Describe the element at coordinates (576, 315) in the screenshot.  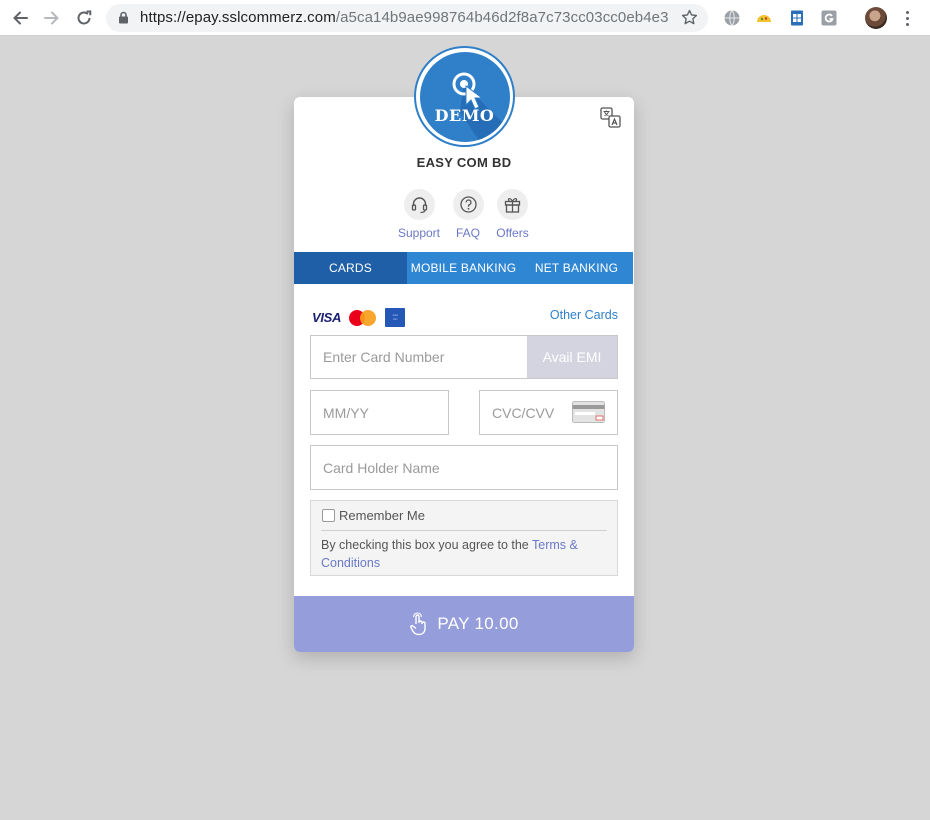
I see `other-cards-link: Other Cards` at that location.